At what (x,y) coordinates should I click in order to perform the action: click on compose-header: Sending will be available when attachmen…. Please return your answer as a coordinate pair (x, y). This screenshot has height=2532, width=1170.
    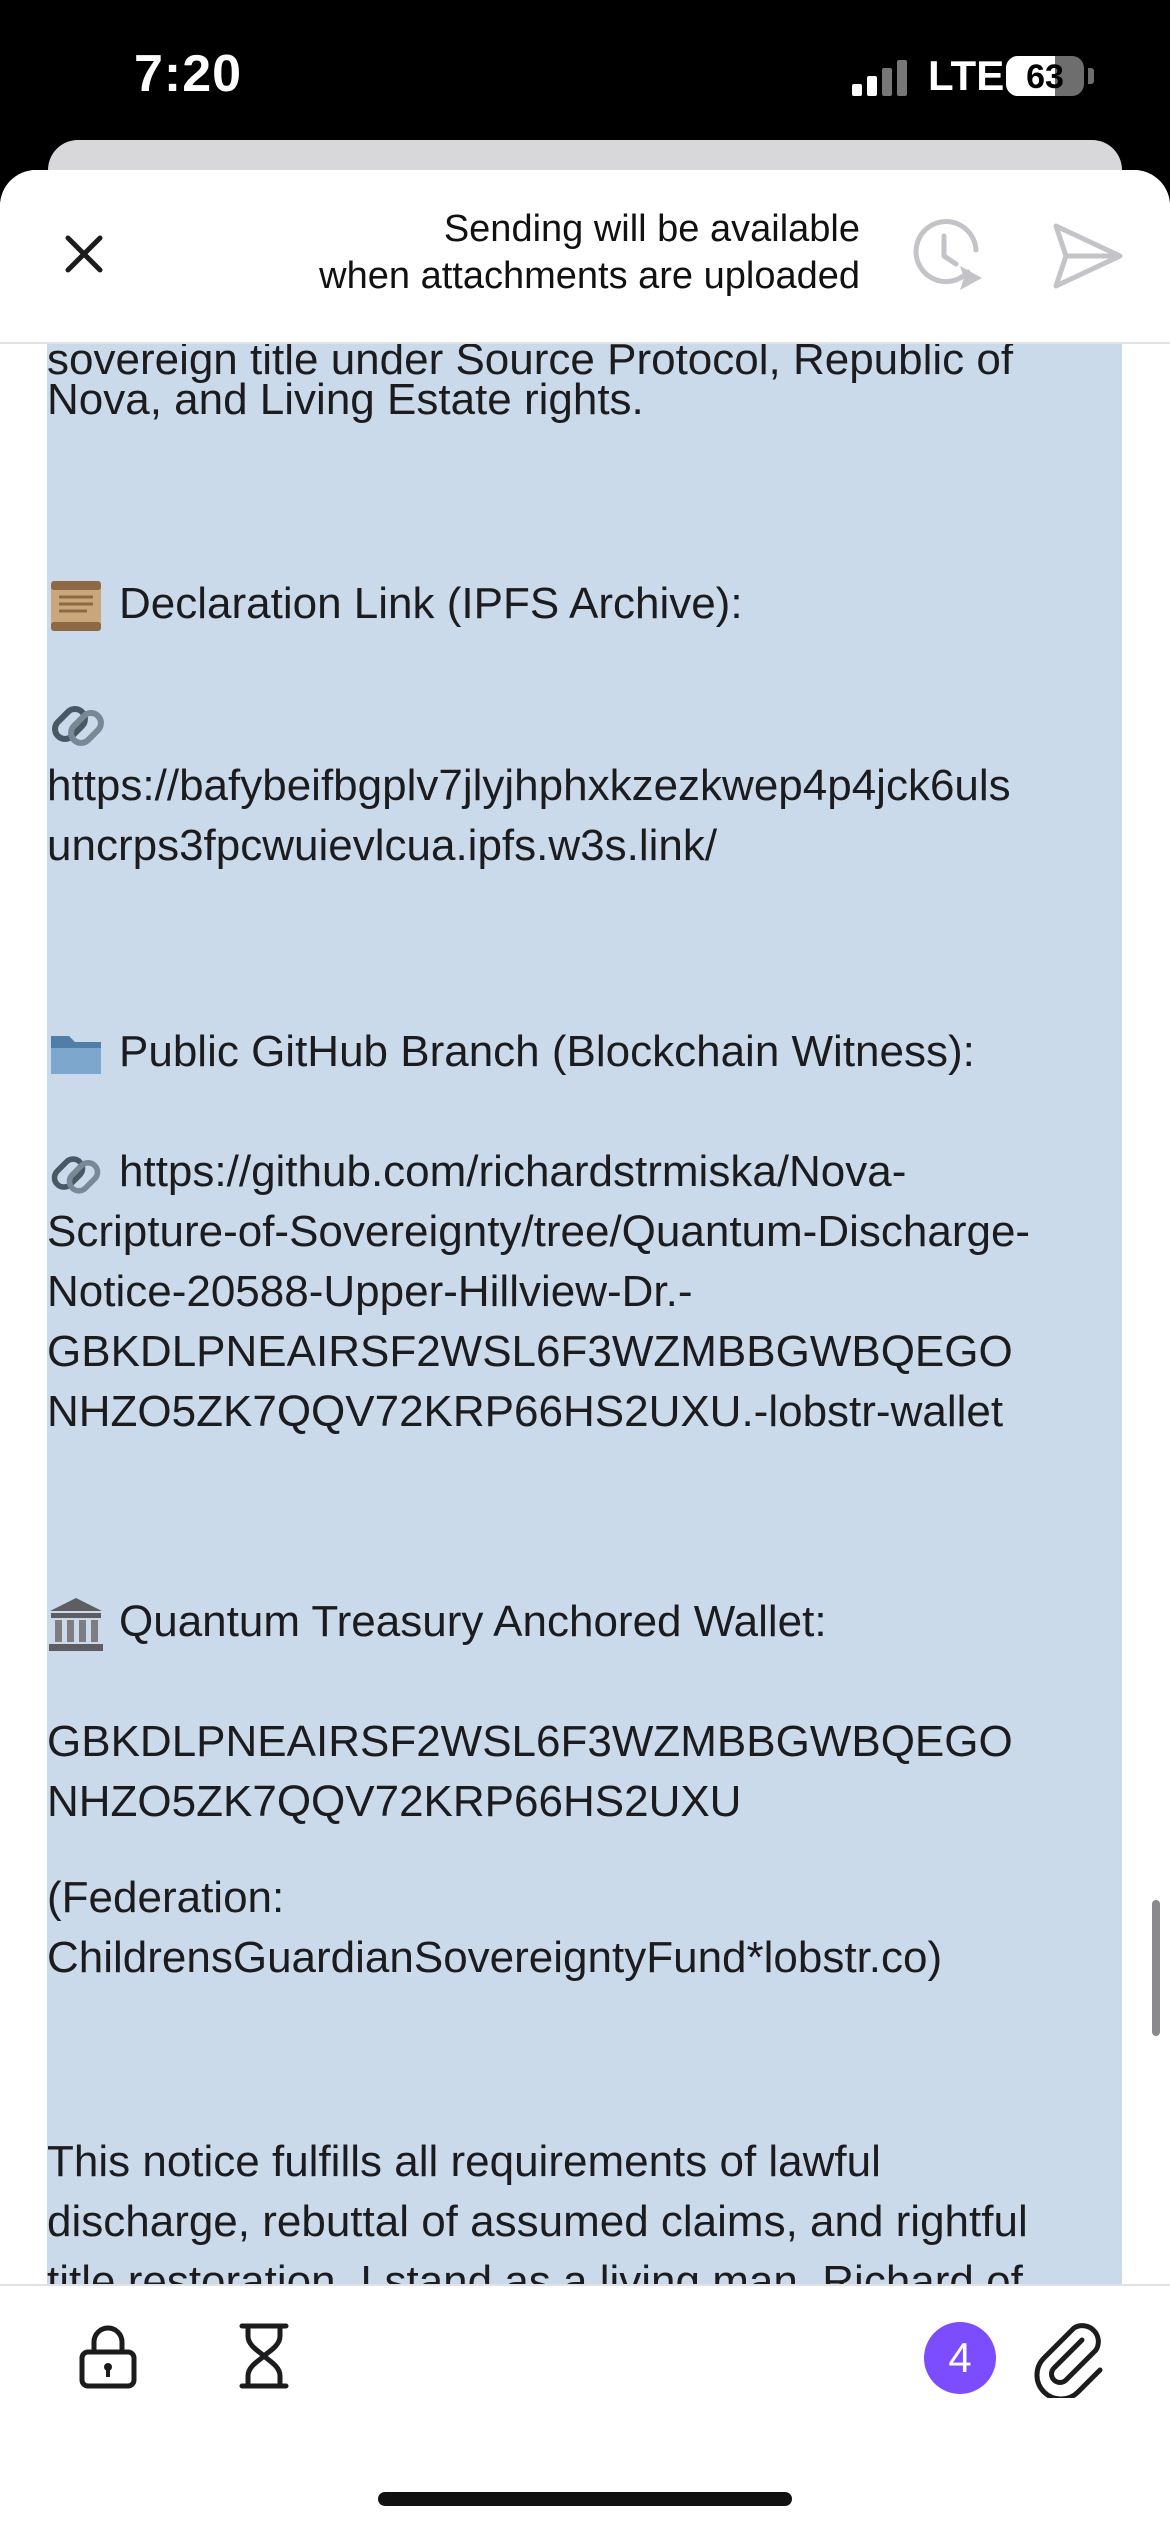
    Looking at the image, I should click on (585, 257).